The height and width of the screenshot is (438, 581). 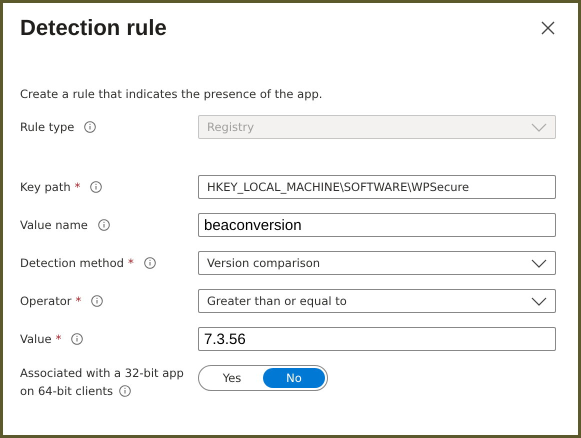 I want to click on input-field: beaconversion, so click(x=377, y=225).